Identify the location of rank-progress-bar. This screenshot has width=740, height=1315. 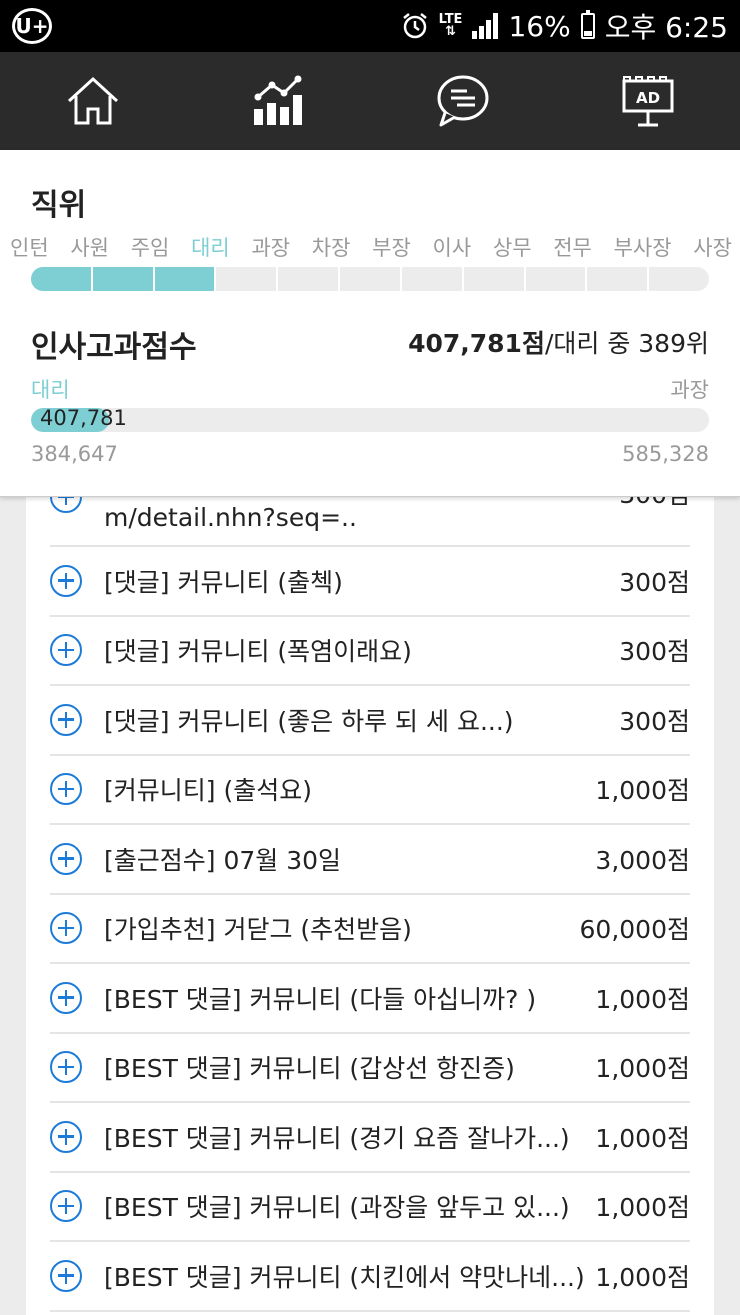
(370, 279).